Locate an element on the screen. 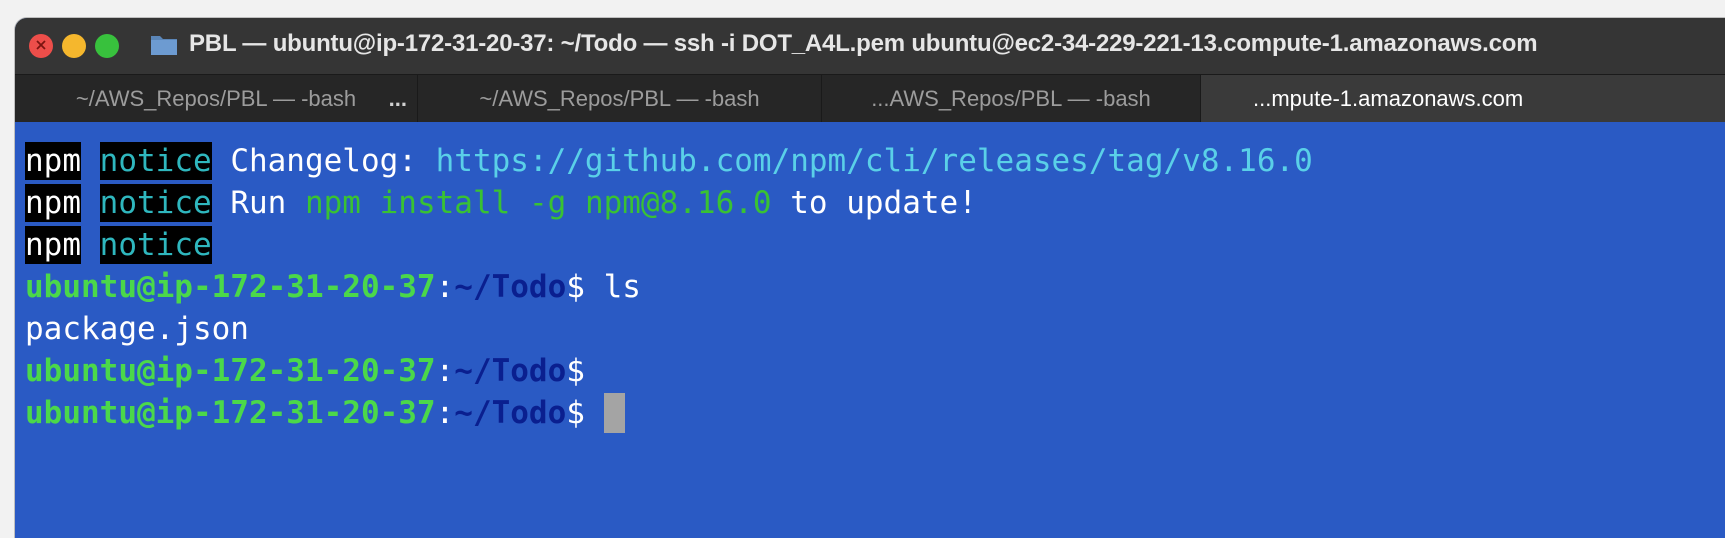 This screenshot has width=1725, height=538. update-text: to update! is located at coordinates (874, 203).